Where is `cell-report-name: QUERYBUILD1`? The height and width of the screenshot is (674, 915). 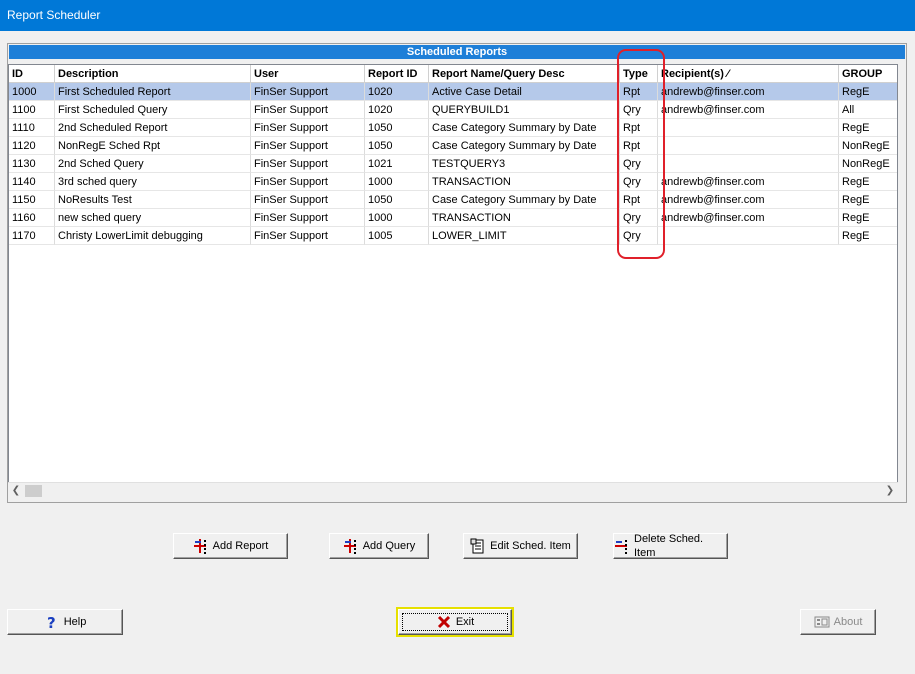
cell-report-name: QUERYBUILD1 is located at coordinates (524, 110).